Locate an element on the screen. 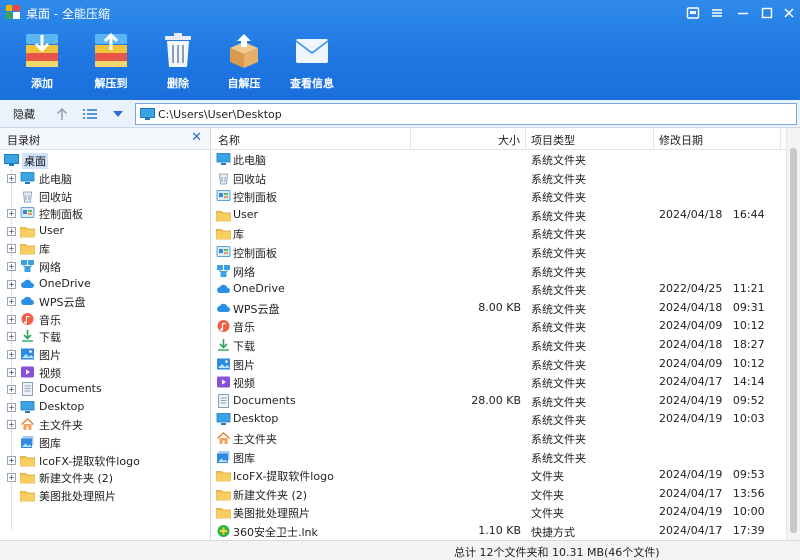  tree-item: + 音乐 is located at coordinates (102, 319).